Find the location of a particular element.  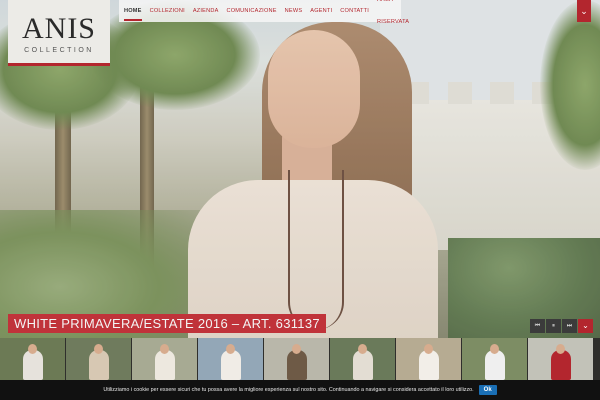

next-slide-button: ⏭ is located at coordinates (569, 326).